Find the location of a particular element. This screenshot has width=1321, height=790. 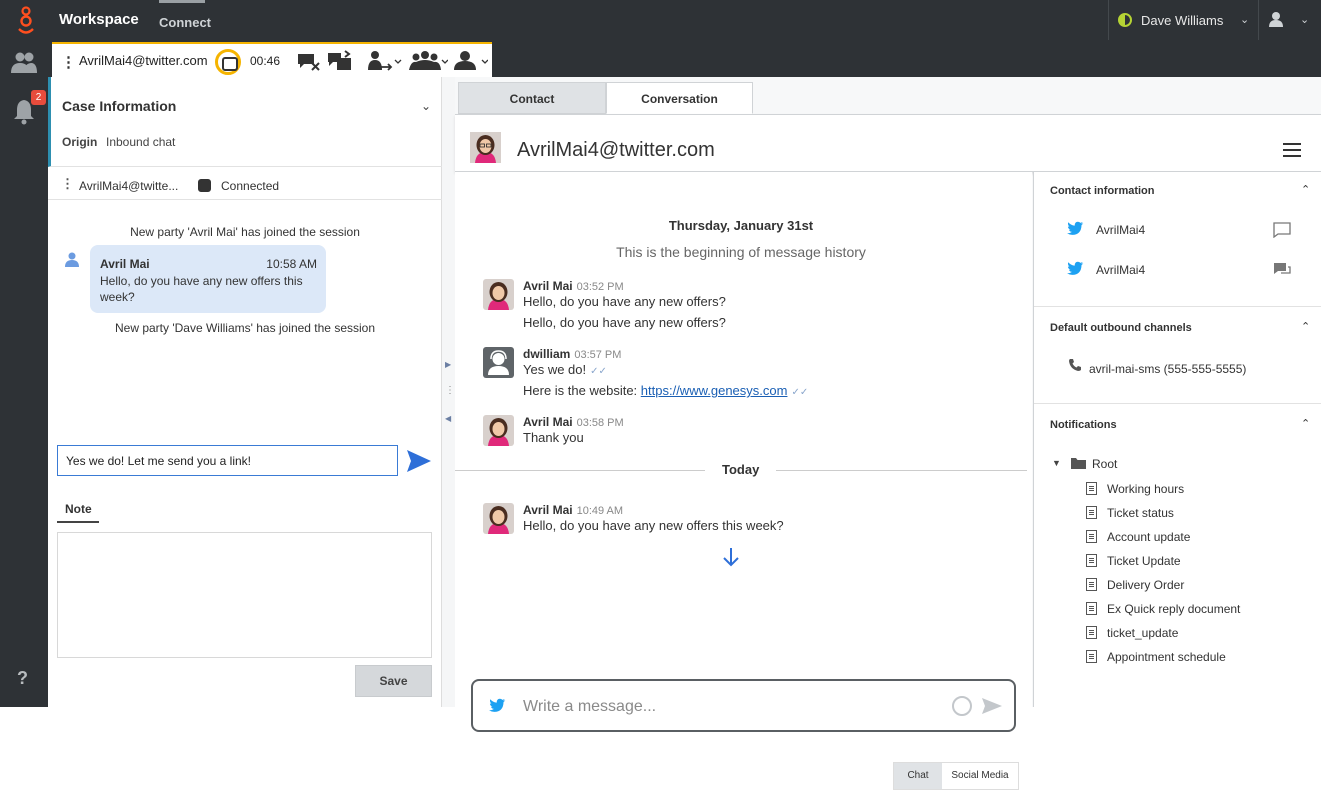

transfer-icon is located at coordinates (384, 61).